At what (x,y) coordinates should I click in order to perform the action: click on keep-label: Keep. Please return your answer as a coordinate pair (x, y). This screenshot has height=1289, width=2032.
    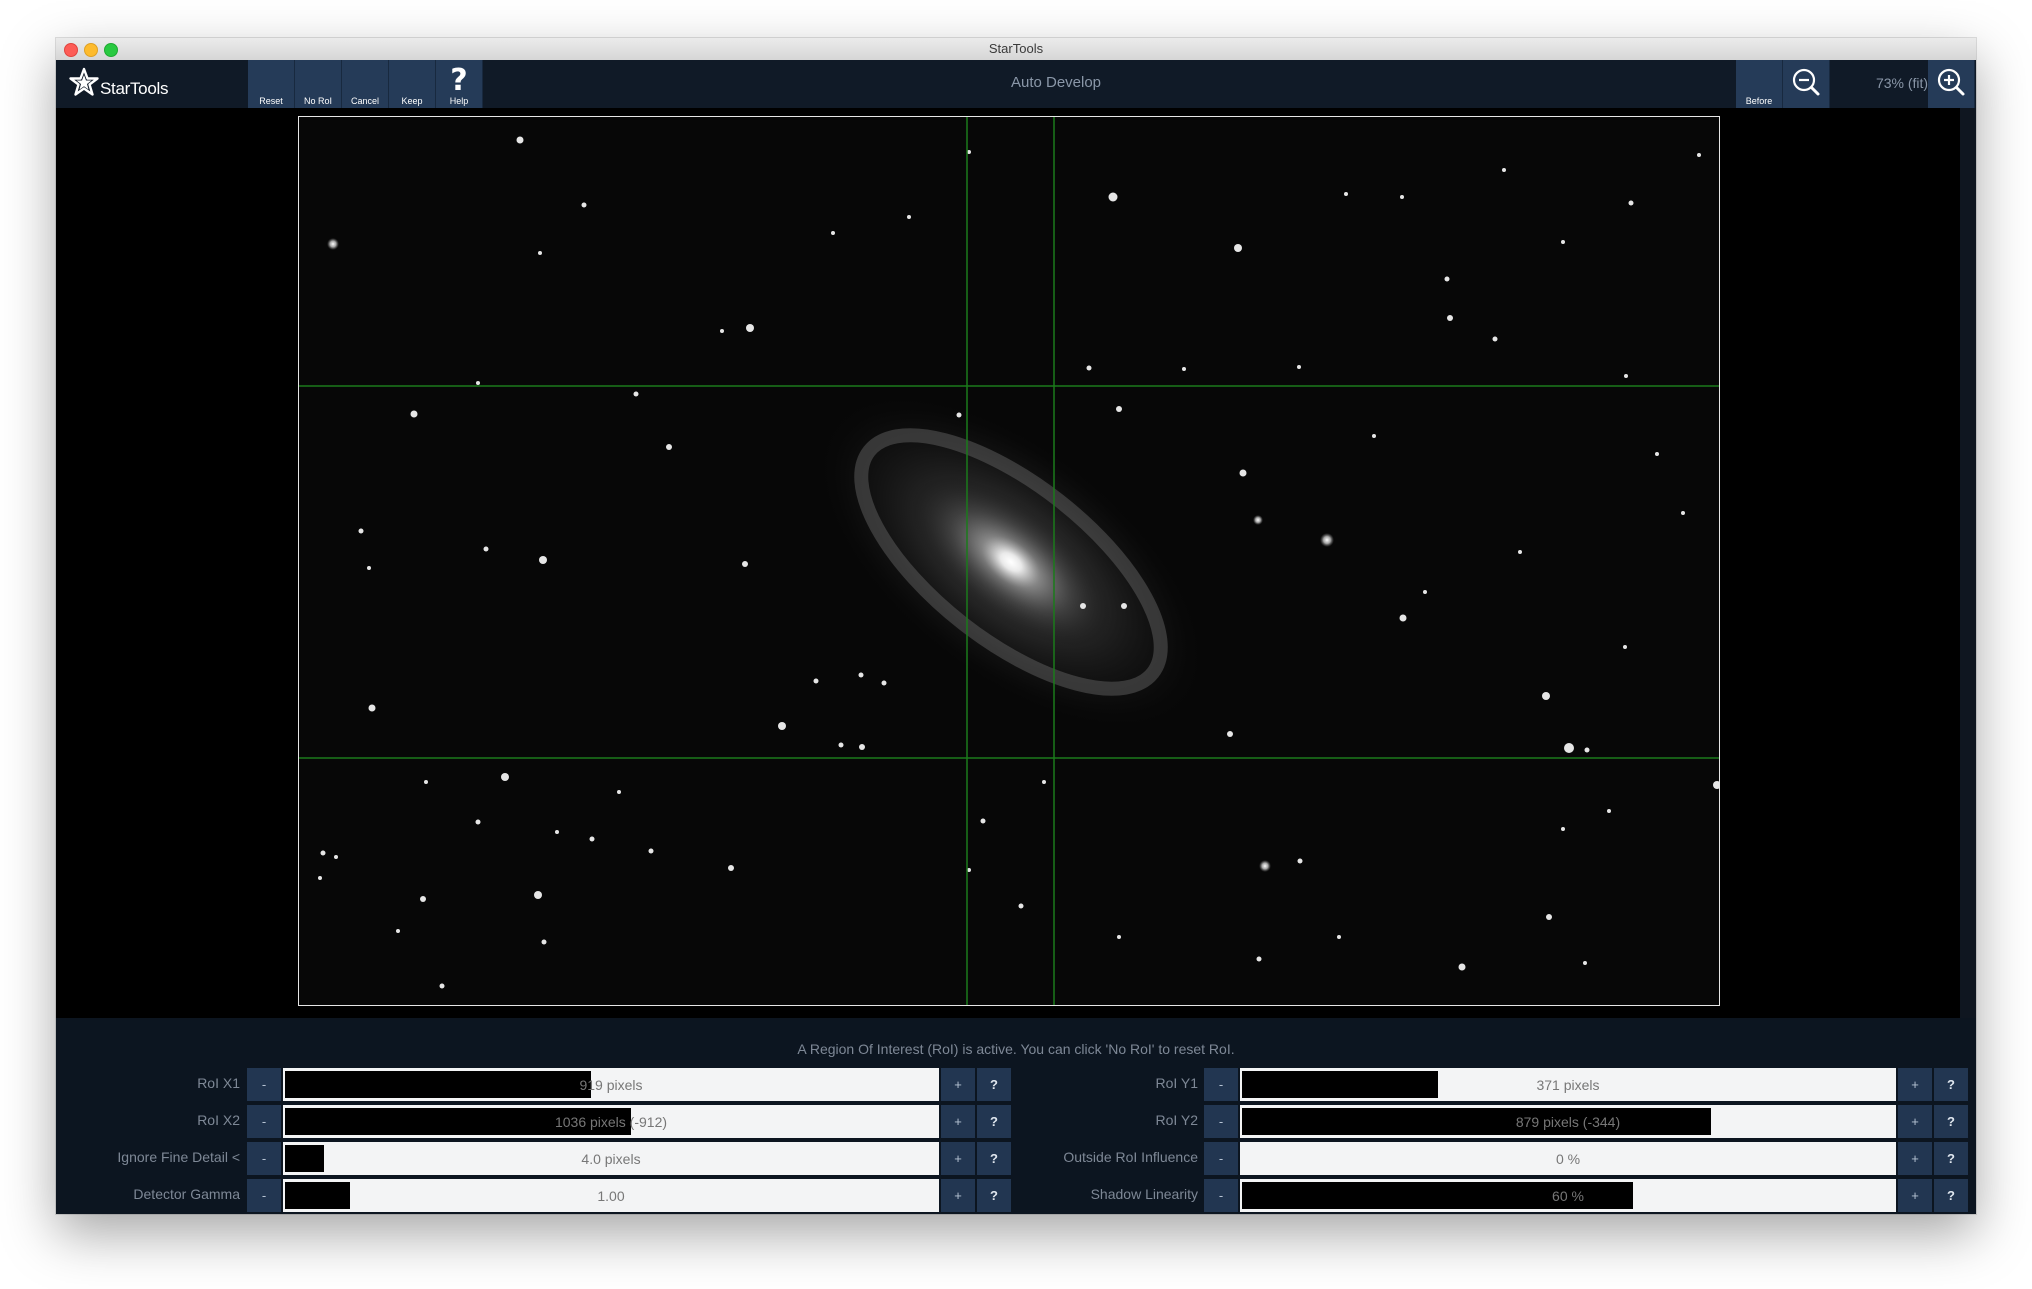
    Looking at the image, I should click on (412, 101).